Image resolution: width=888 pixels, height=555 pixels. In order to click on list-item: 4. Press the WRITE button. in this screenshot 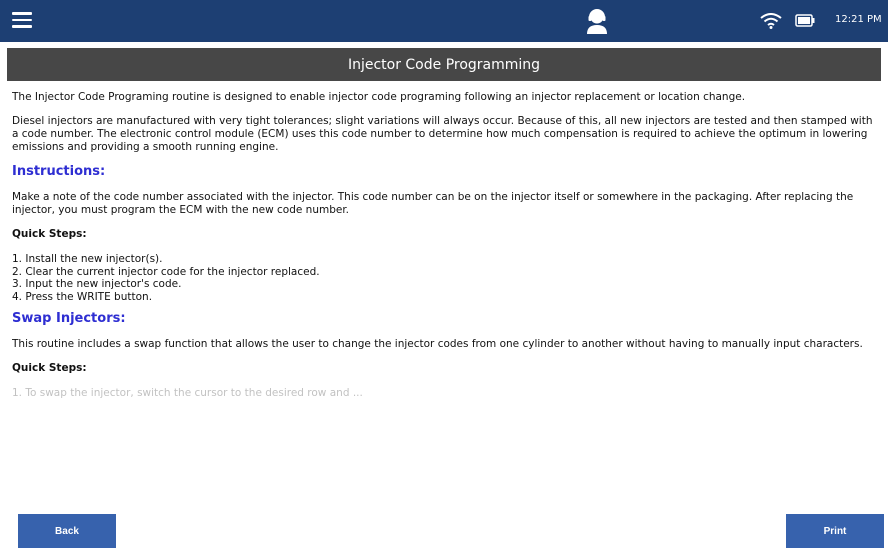, I will do `click(82, 296)`.